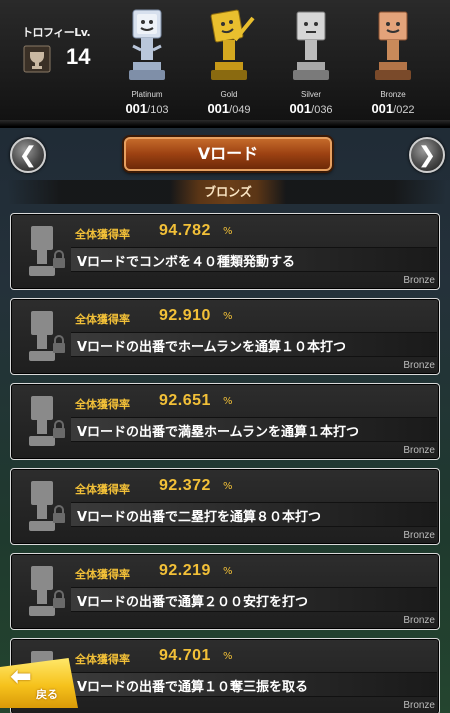 The image size is (450, 713). What do you see at coordinates (193, 687) in the screenshot?
I see `achievement-description: Vロードの出番で通算１０奪三振を取る` at bounding box center [193, 687].